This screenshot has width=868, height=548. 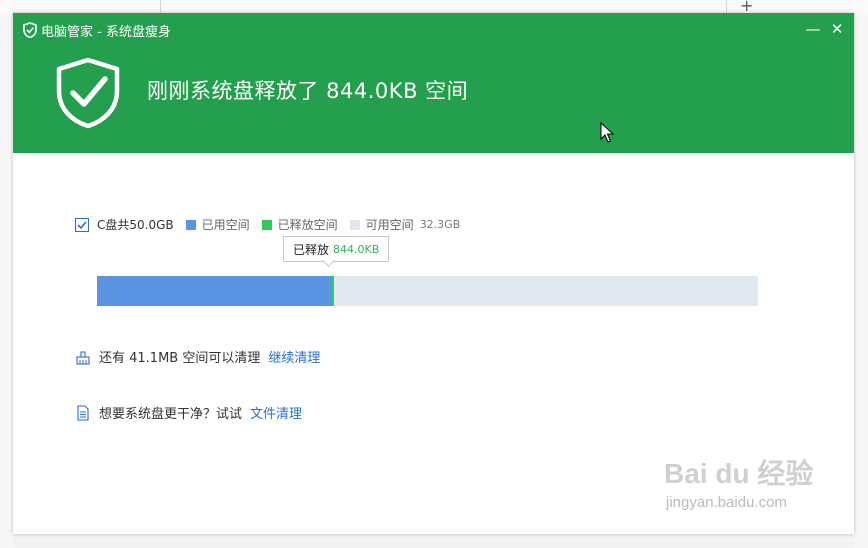 I want to click on disk-total-label: C盘共50.0GB, so click(x=135, y=225).